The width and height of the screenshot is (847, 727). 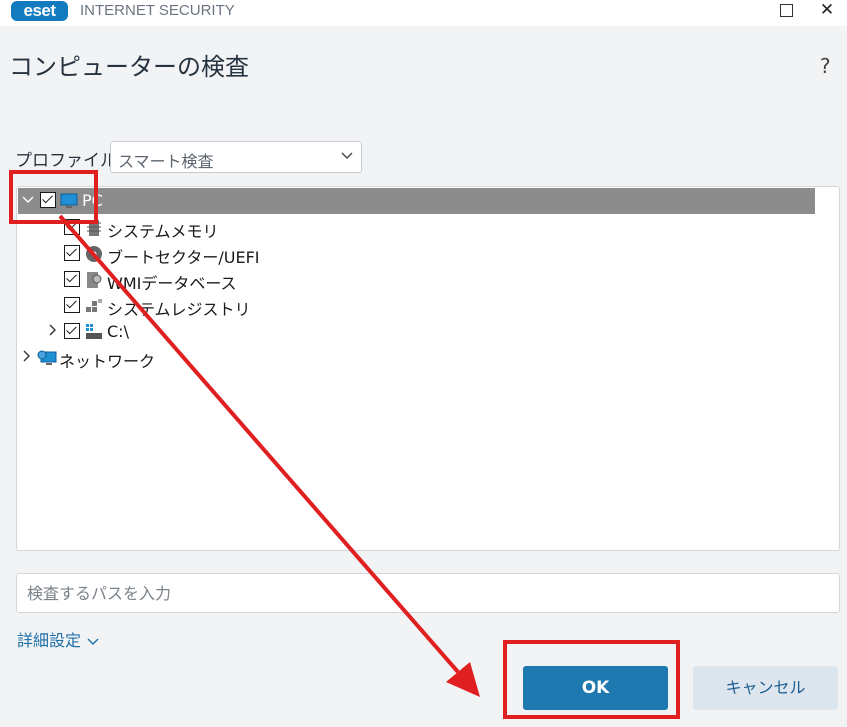 I want to click on system-registry-checkbox, so click(x=72, y=305).